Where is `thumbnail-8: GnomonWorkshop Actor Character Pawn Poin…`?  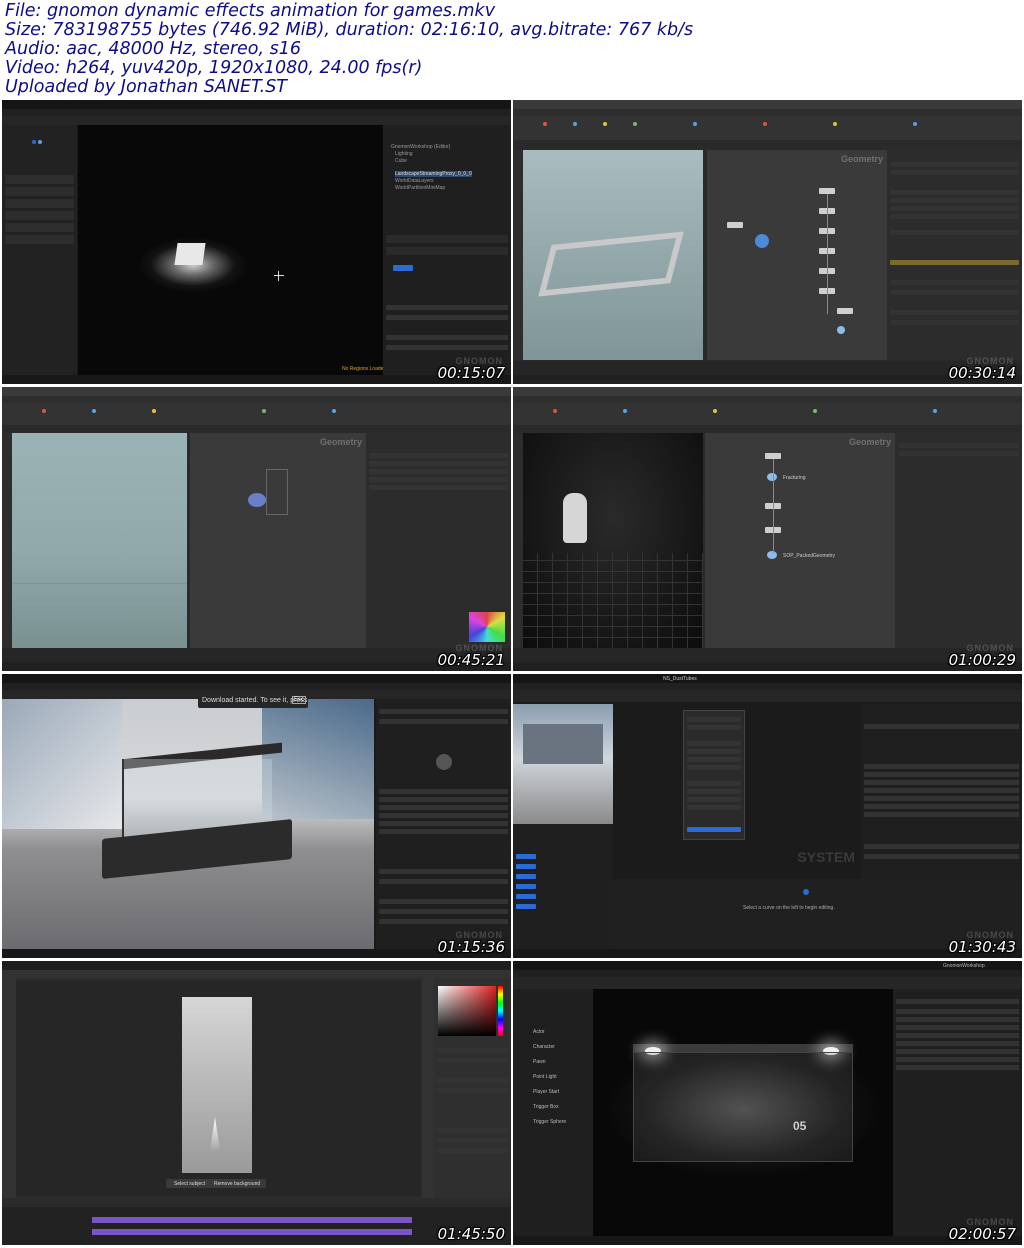
thumbnail-8: GnomonWorkshop Actor Character Pawn Poin… is located at coordinates (767, 1103).